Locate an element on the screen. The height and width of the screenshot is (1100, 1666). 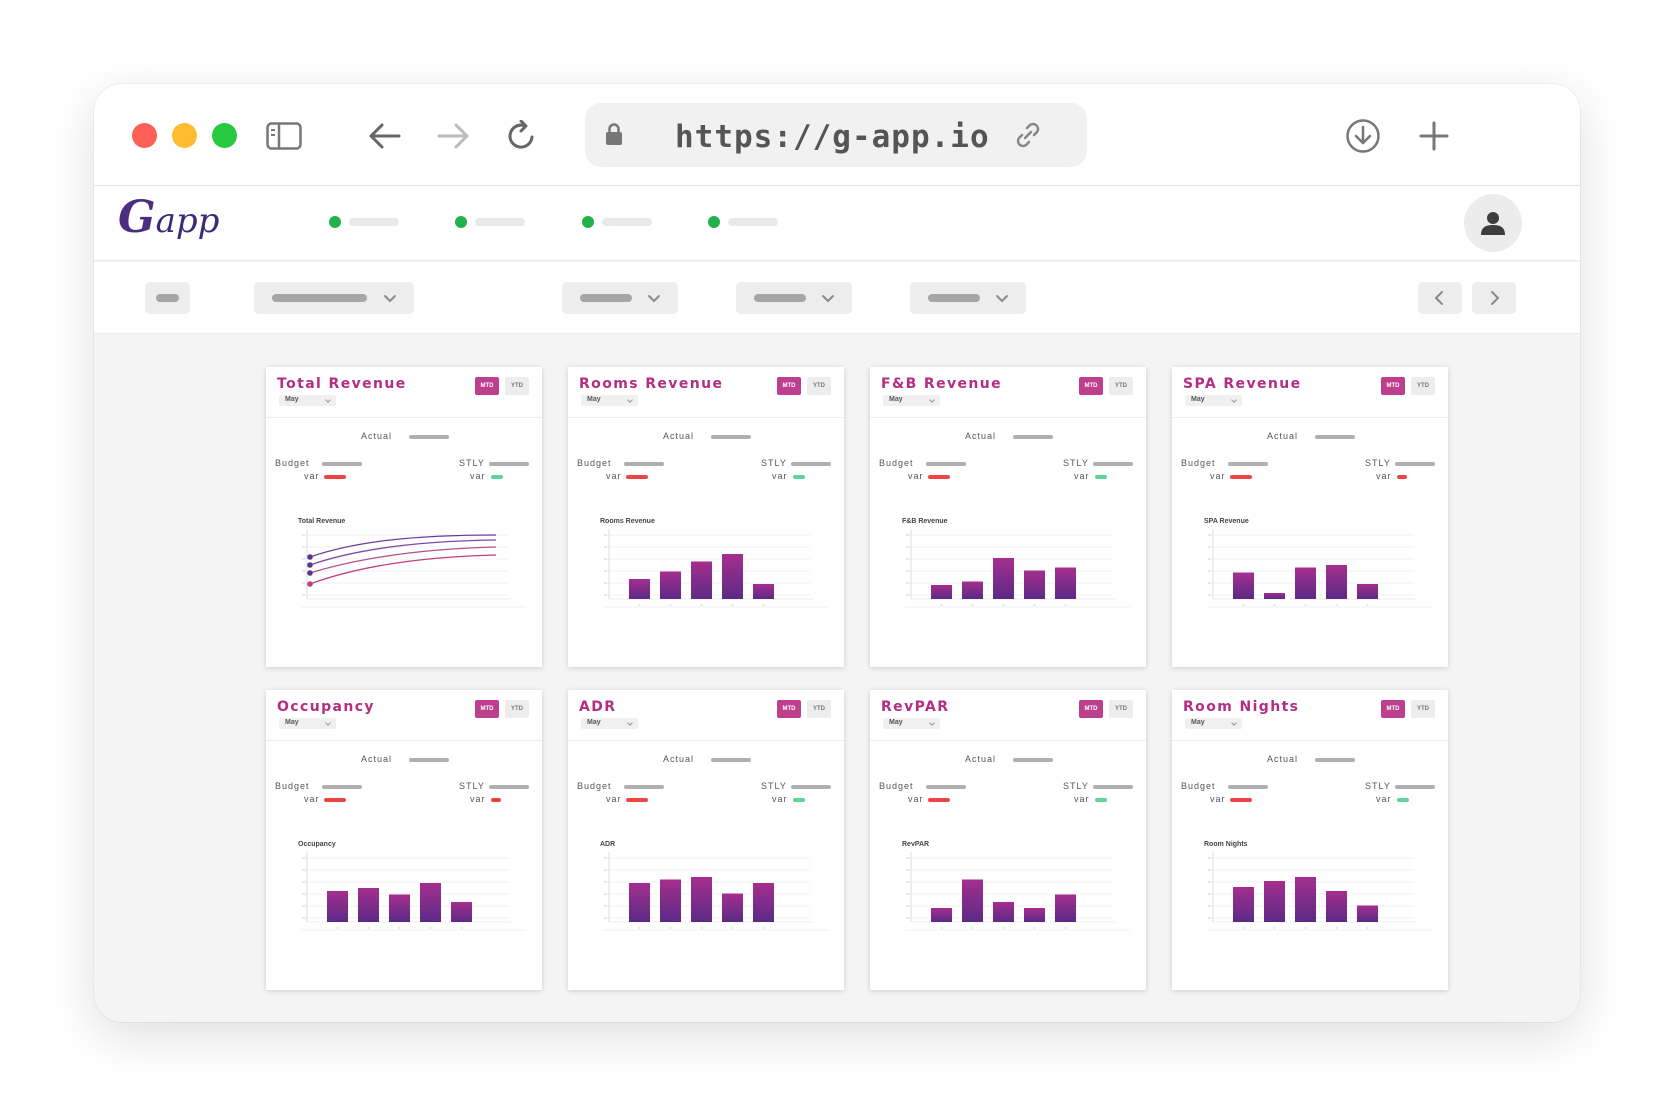
budget-label: Budget is located at coordinates (1198, 463).